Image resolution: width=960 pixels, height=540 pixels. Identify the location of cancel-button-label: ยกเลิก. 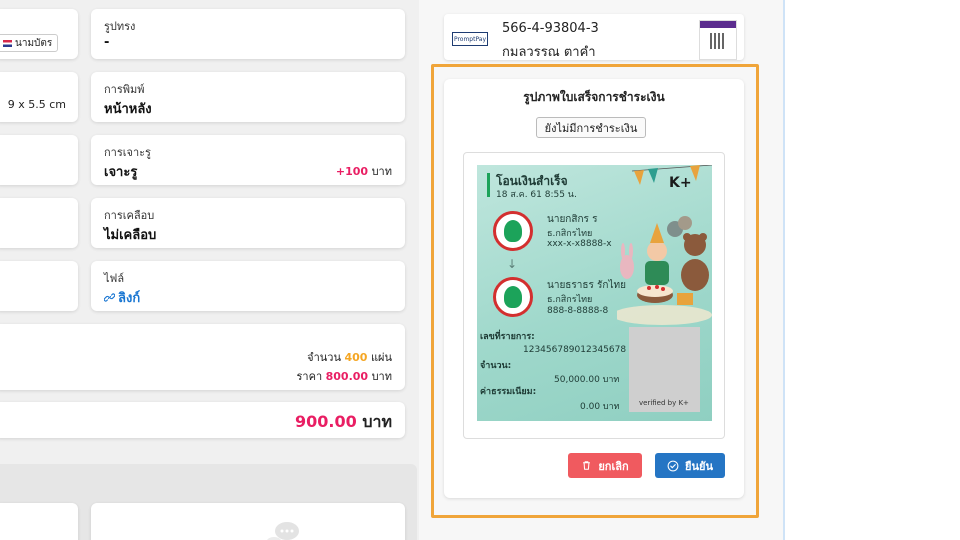
(613, 466).